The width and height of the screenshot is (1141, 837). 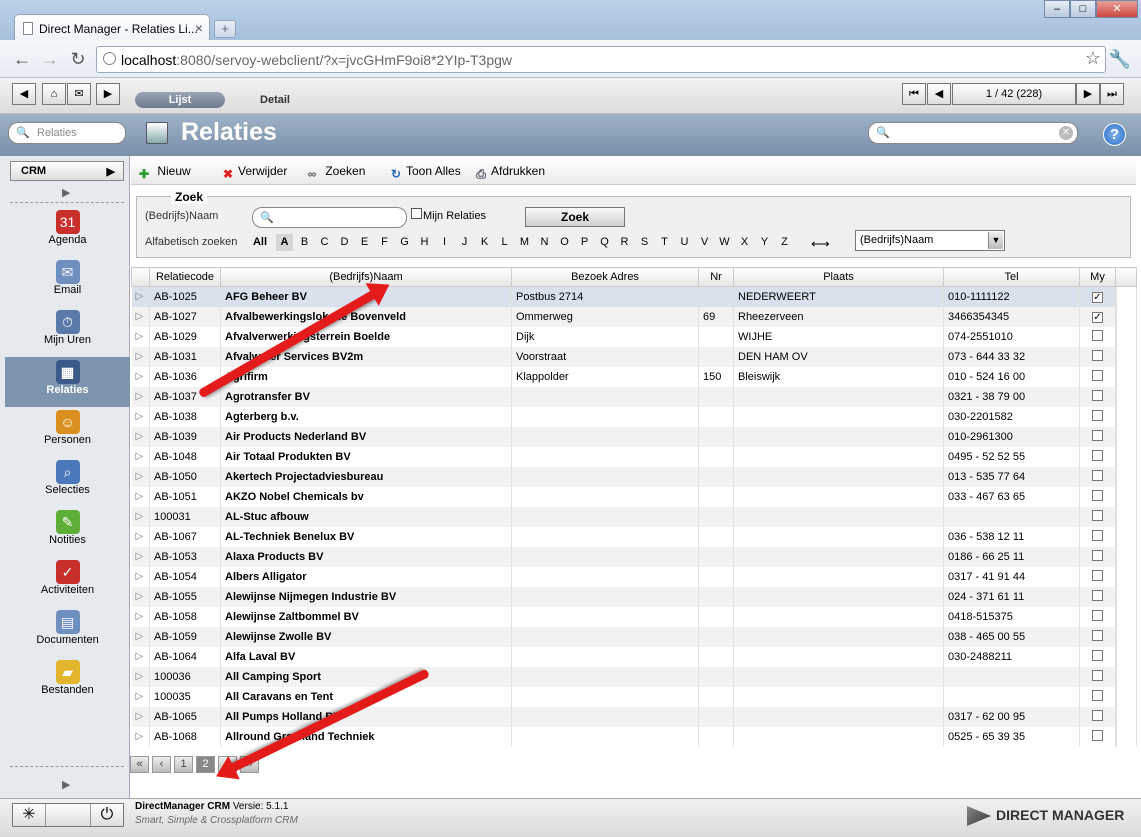 What do you see at coordinates (67, 632) in the screenshot?
I see `sidebar-item-documenten: ▤ Documenten` at bounding box center [67, 632].